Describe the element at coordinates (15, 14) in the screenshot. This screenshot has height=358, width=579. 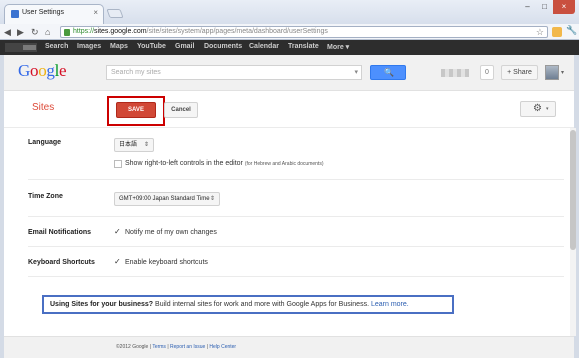
I see `sites-favicon-icon` at that location.